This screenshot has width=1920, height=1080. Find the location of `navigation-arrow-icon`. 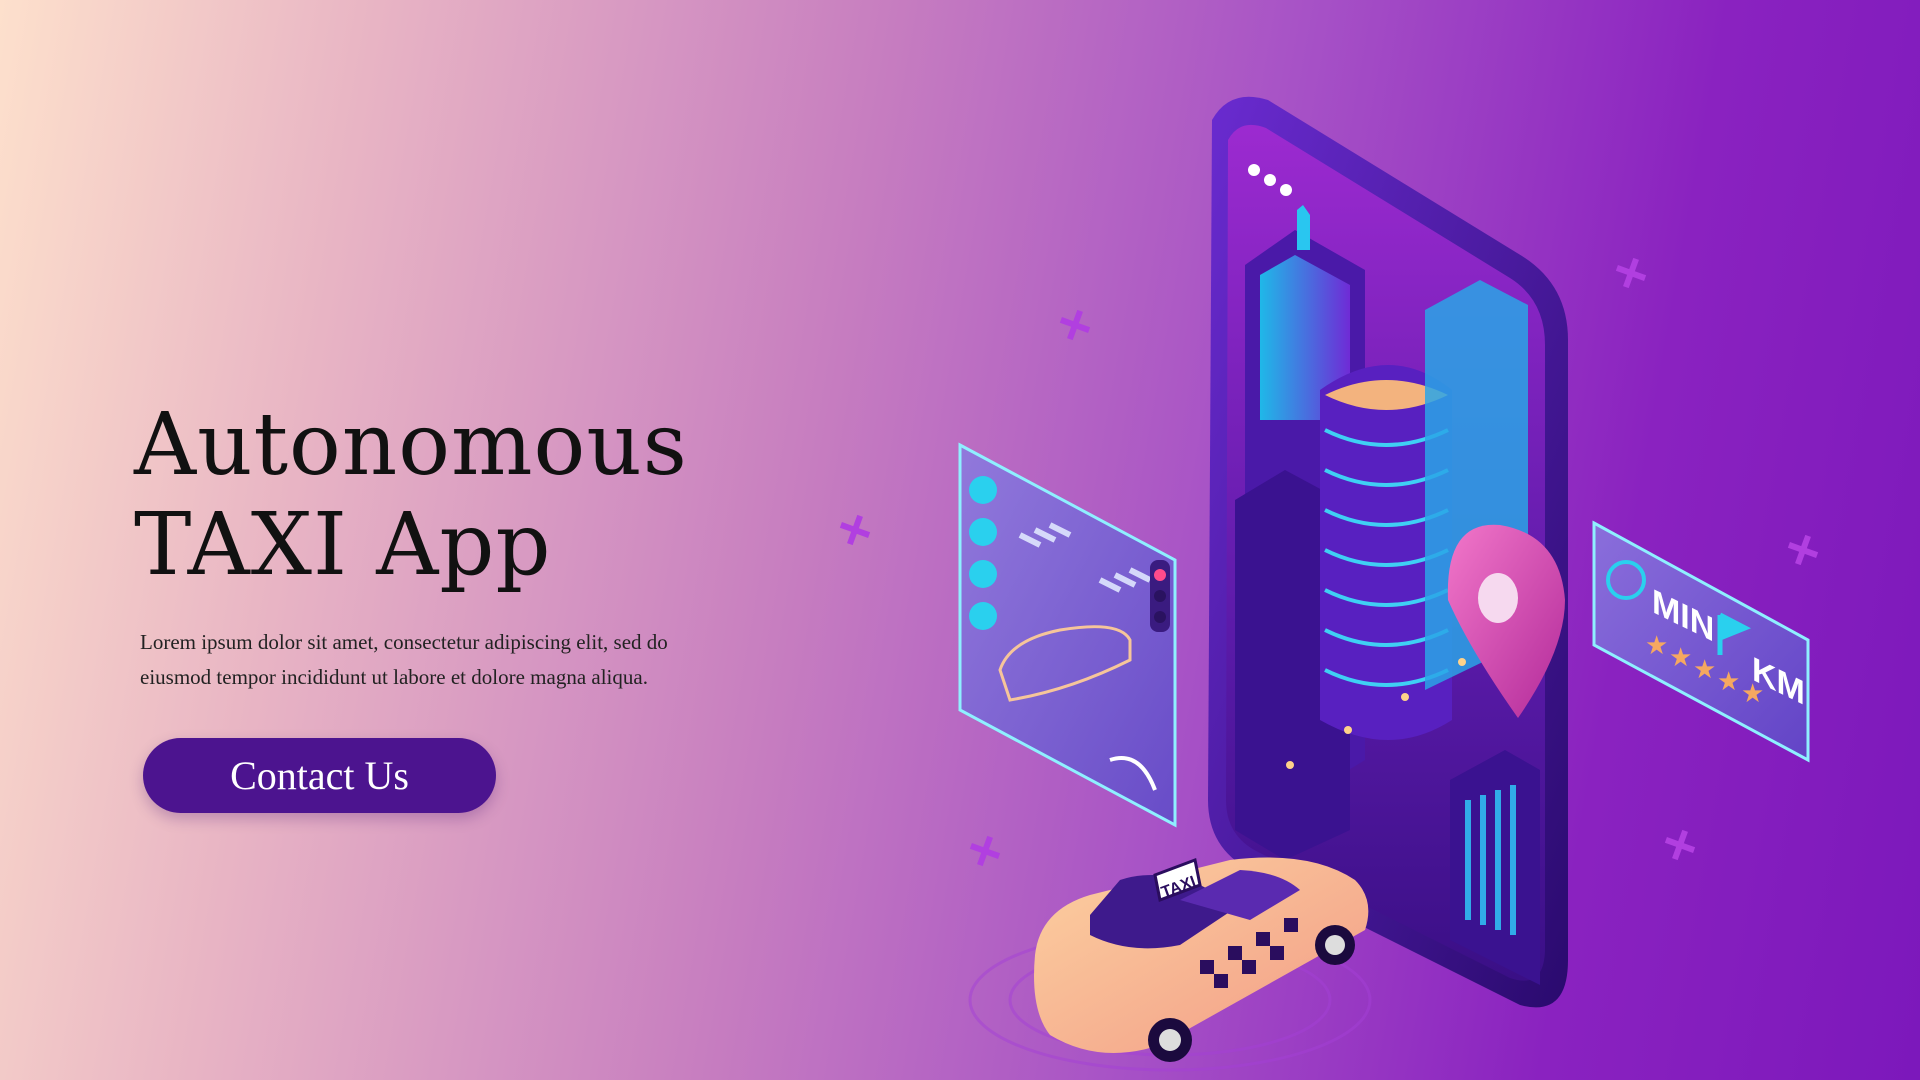

navigation-arrow-icon is located at coordinates (983, 490).